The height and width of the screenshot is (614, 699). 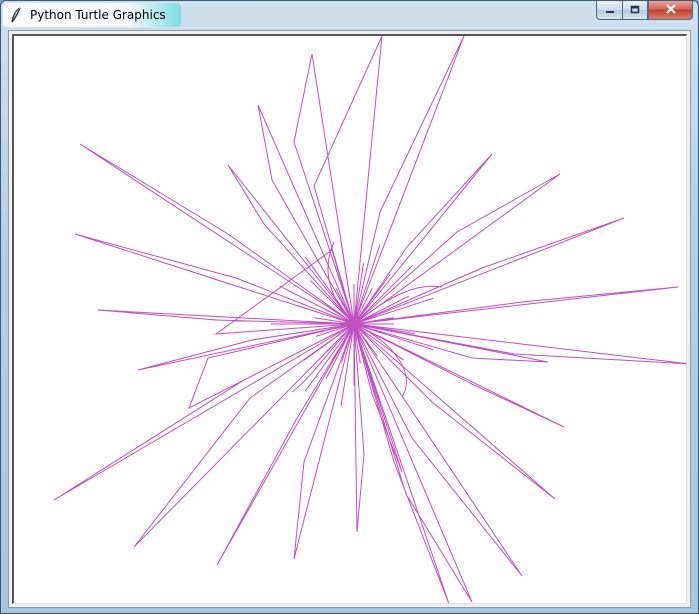 I want to click on close-icon, so click(x=671, y=10).